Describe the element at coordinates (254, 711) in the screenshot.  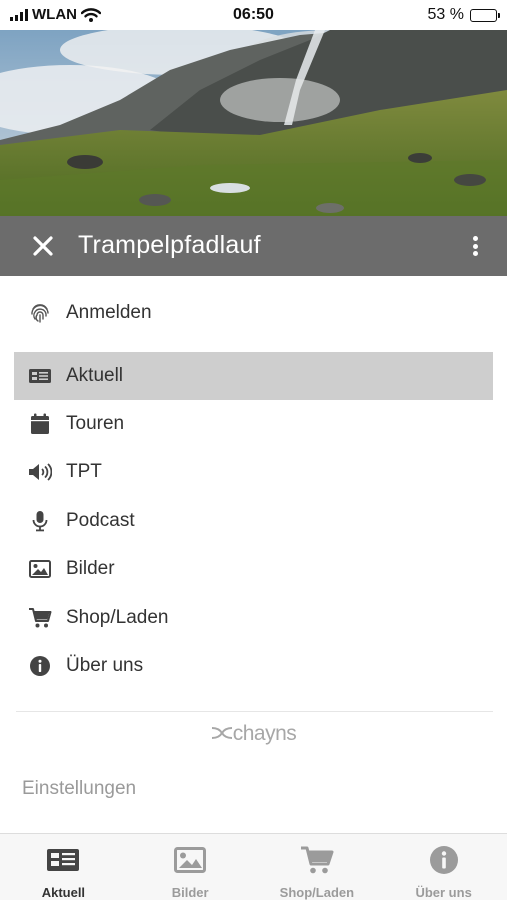
I see `menu-divider` at that location.